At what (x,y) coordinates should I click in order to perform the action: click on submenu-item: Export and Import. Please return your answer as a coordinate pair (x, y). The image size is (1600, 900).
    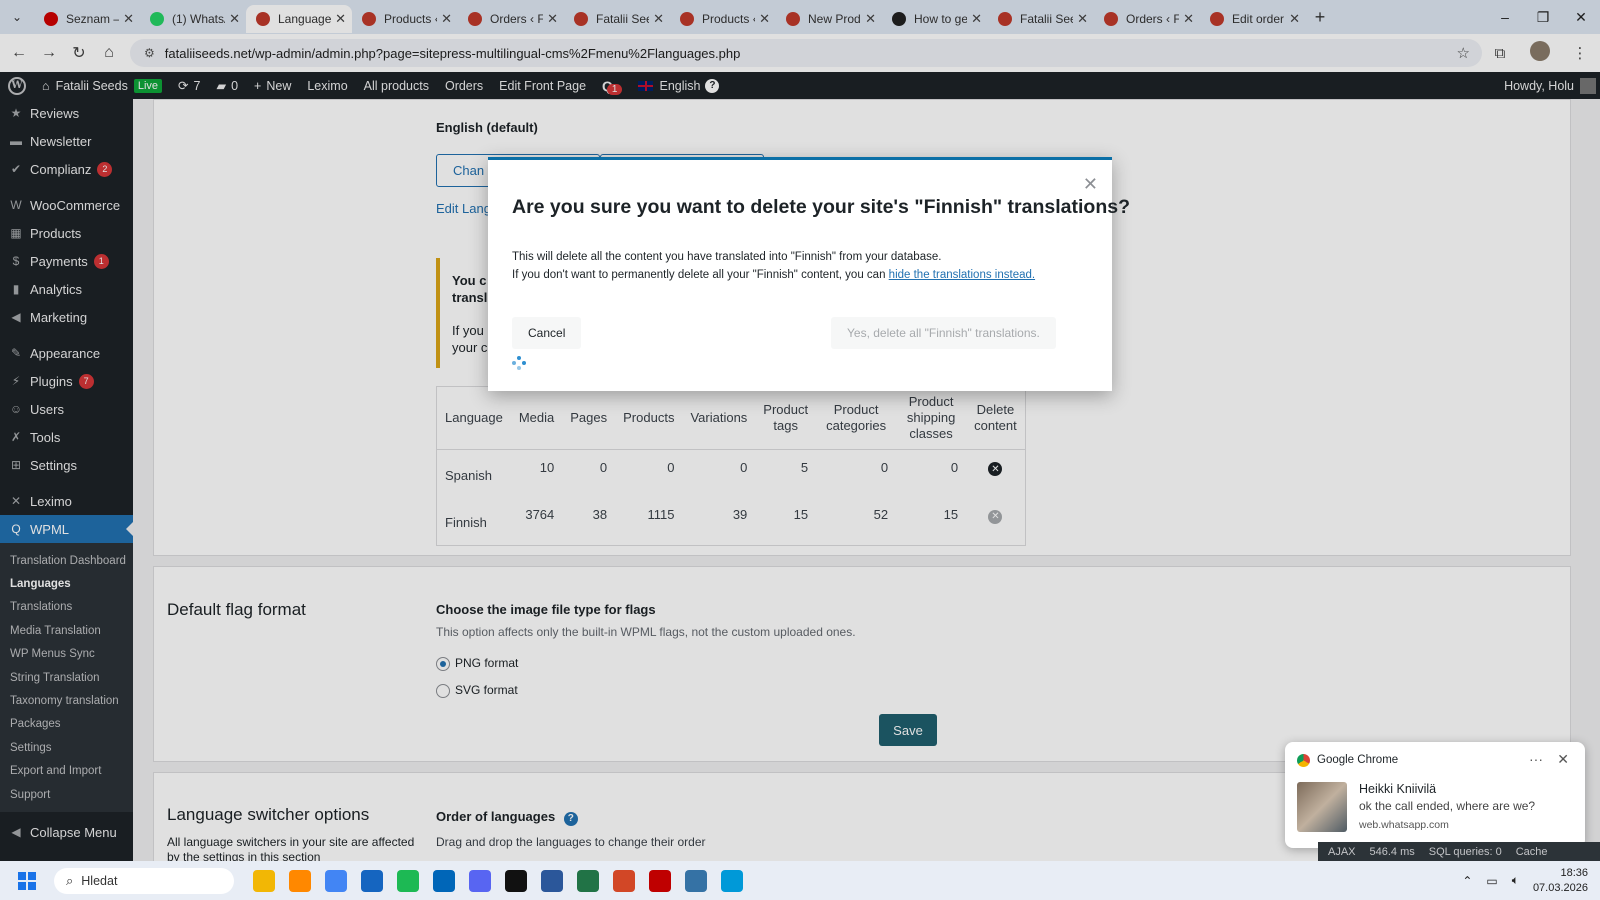
    Looking at the image, I should click on (66, 771).